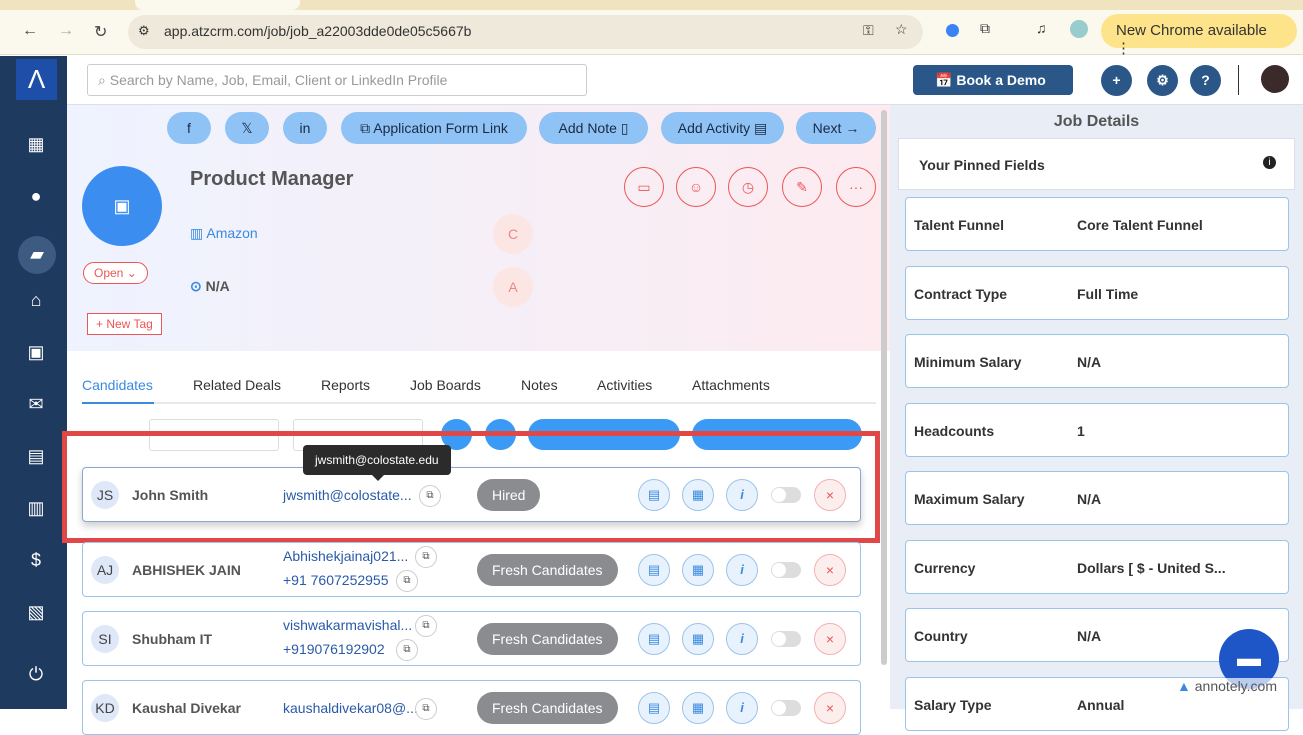 This screenshot has width=1303, height=735. I want to click on star-icon: ☆, so click(901, 29).